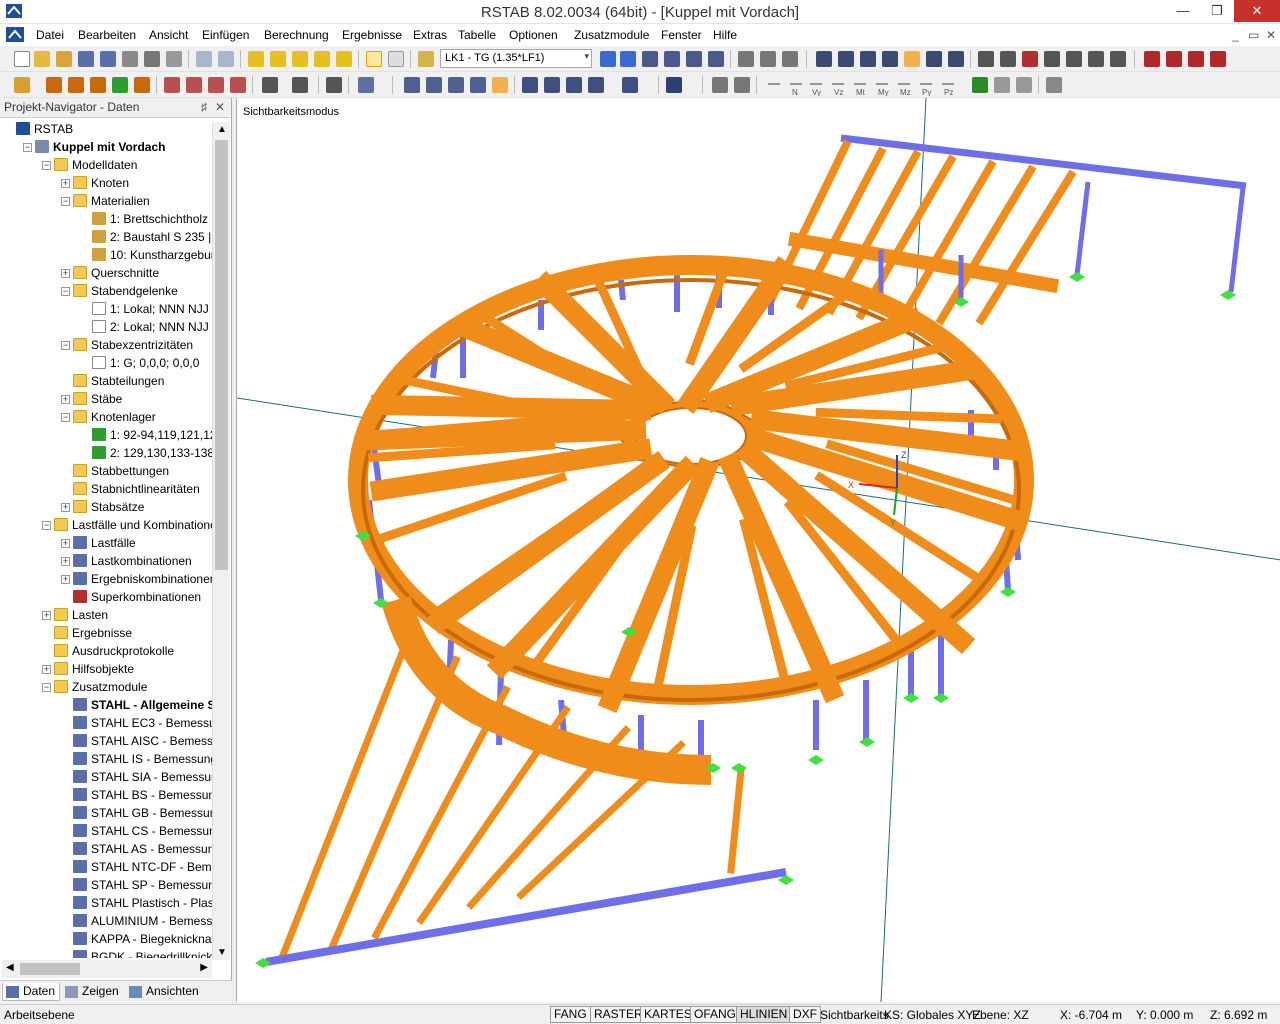  Describe the element at coordinates (22, 59) in the screenshot. I see `new-icon` at that location.